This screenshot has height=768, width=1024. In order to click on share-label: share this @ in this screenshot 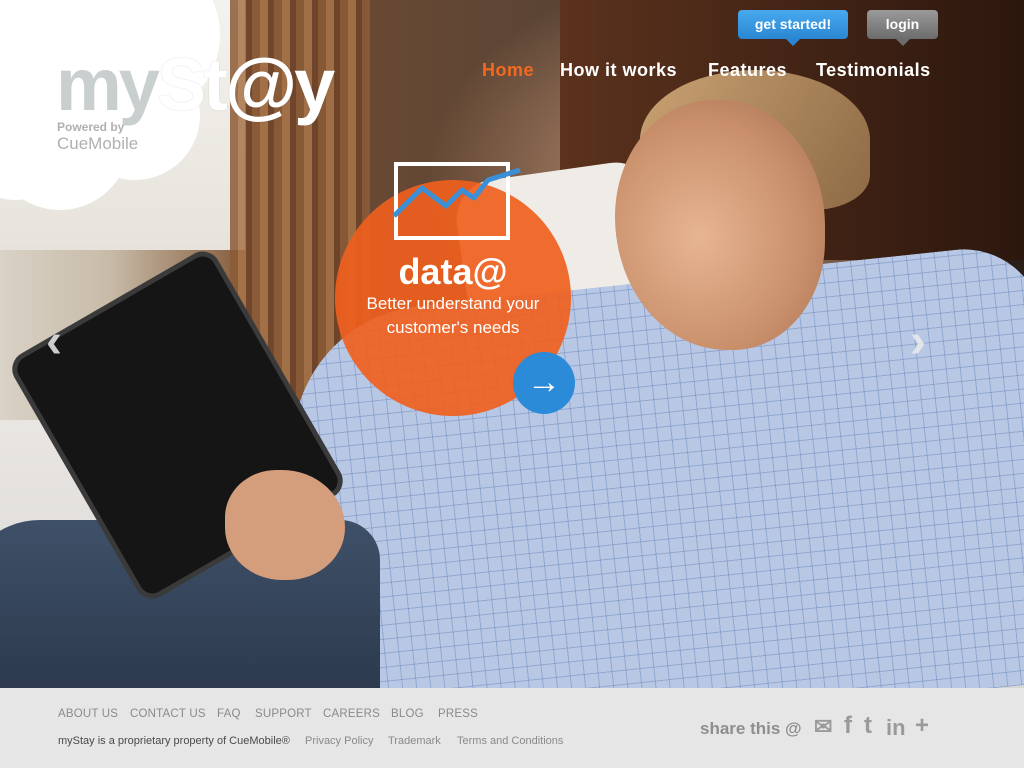, I will do `click(751, 728)`.